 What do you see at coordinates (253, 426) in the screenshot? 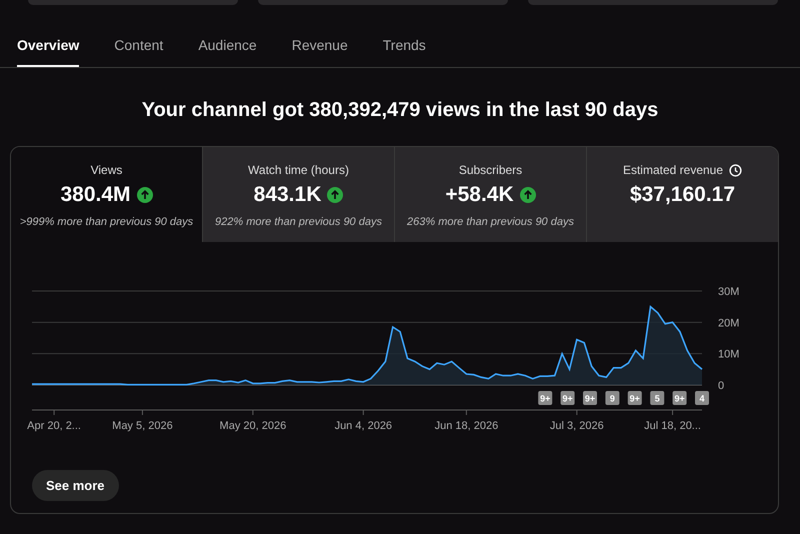
I see `x-axis-label: May 20, 2026` at bounding box center [253, 426].